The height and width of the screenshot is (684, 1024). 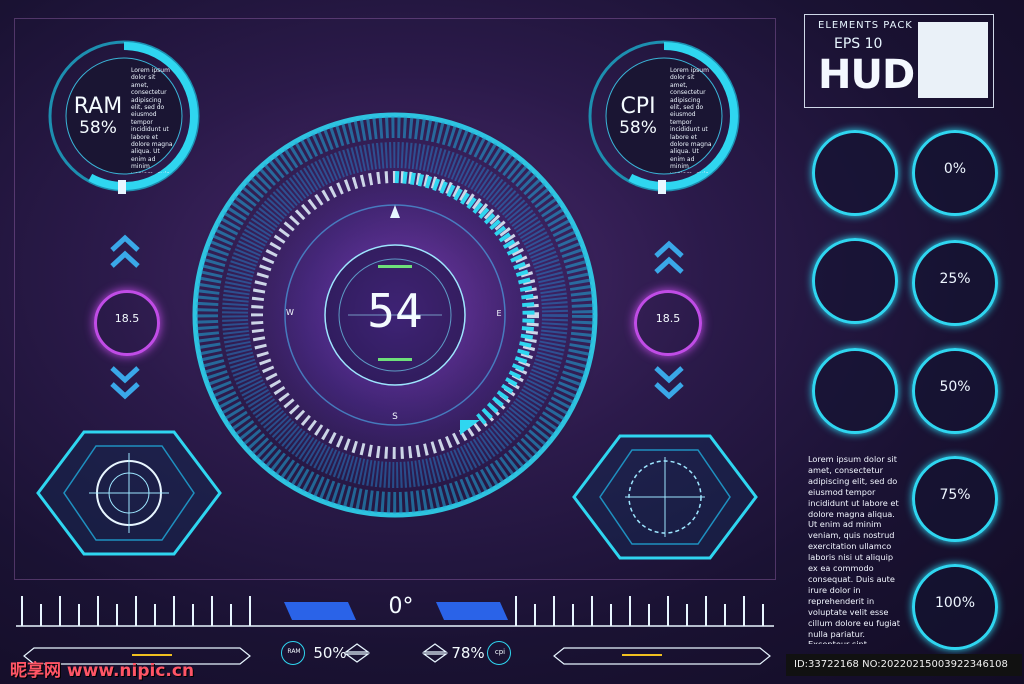 What do you see at coordinates (953, 60) in the screenshot?
I see `network-graphic` at bounding box center [953, 60].